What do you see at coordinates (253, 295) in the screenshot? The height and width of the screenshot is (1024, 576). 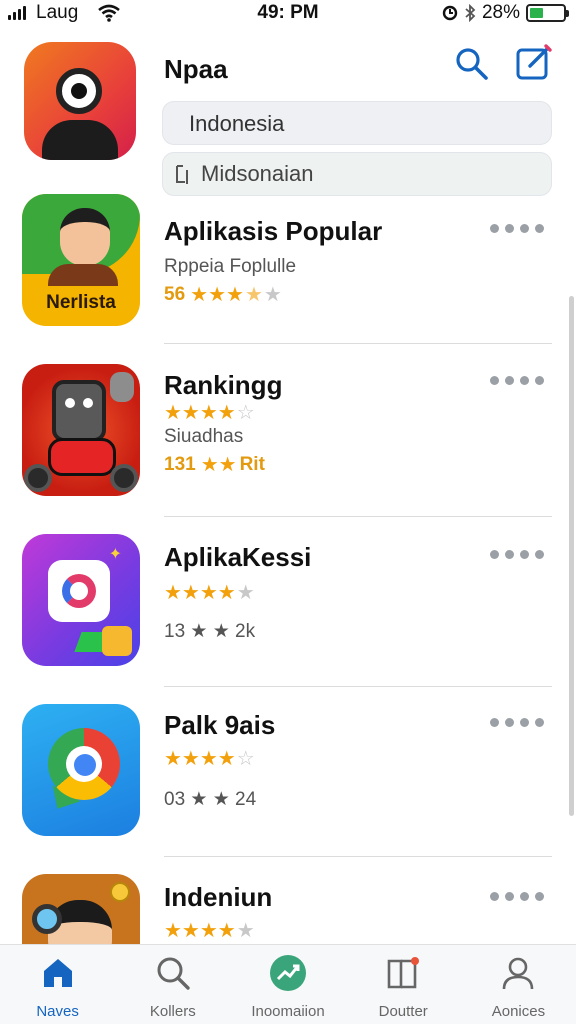 I see `star-half-icon: ★` at bounding box center [253, 295].